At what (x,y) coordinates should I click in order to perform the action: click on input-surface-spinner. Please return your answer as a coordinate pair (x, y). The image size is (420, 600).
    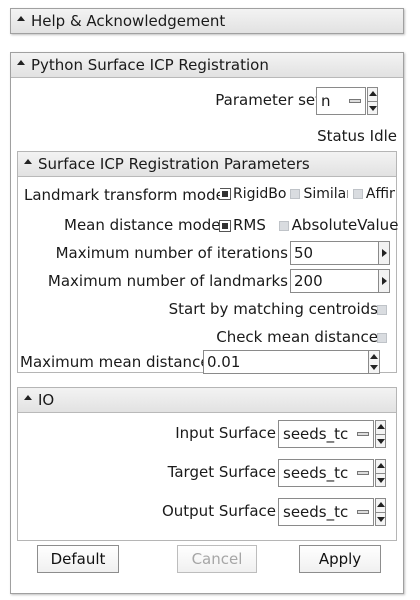
    Looking at the image, I should click on (380, 434).